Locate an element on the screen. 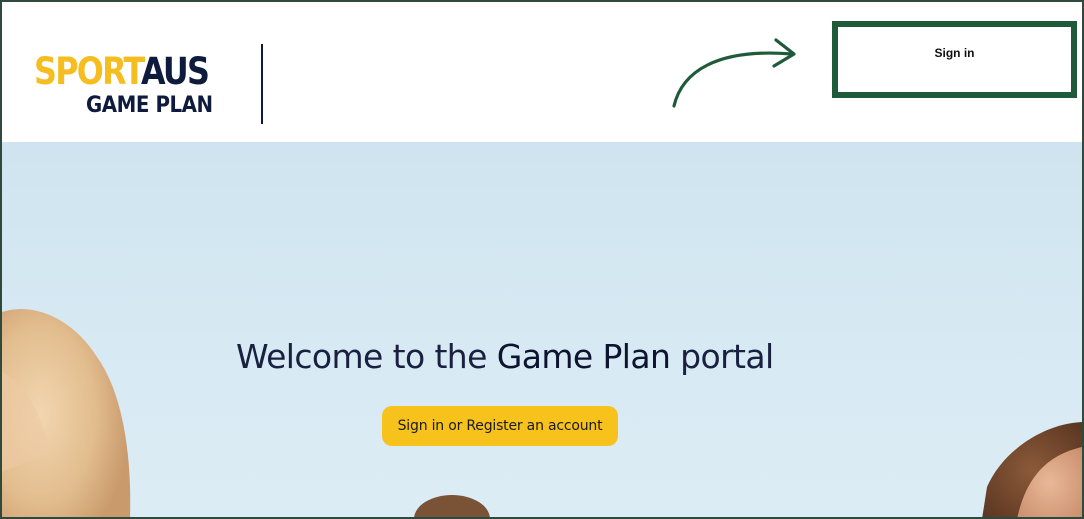 This screenshot has width=1084, height=519. sign-in-register-label: Sign in or Register an account is located at coordinates (500, 426).